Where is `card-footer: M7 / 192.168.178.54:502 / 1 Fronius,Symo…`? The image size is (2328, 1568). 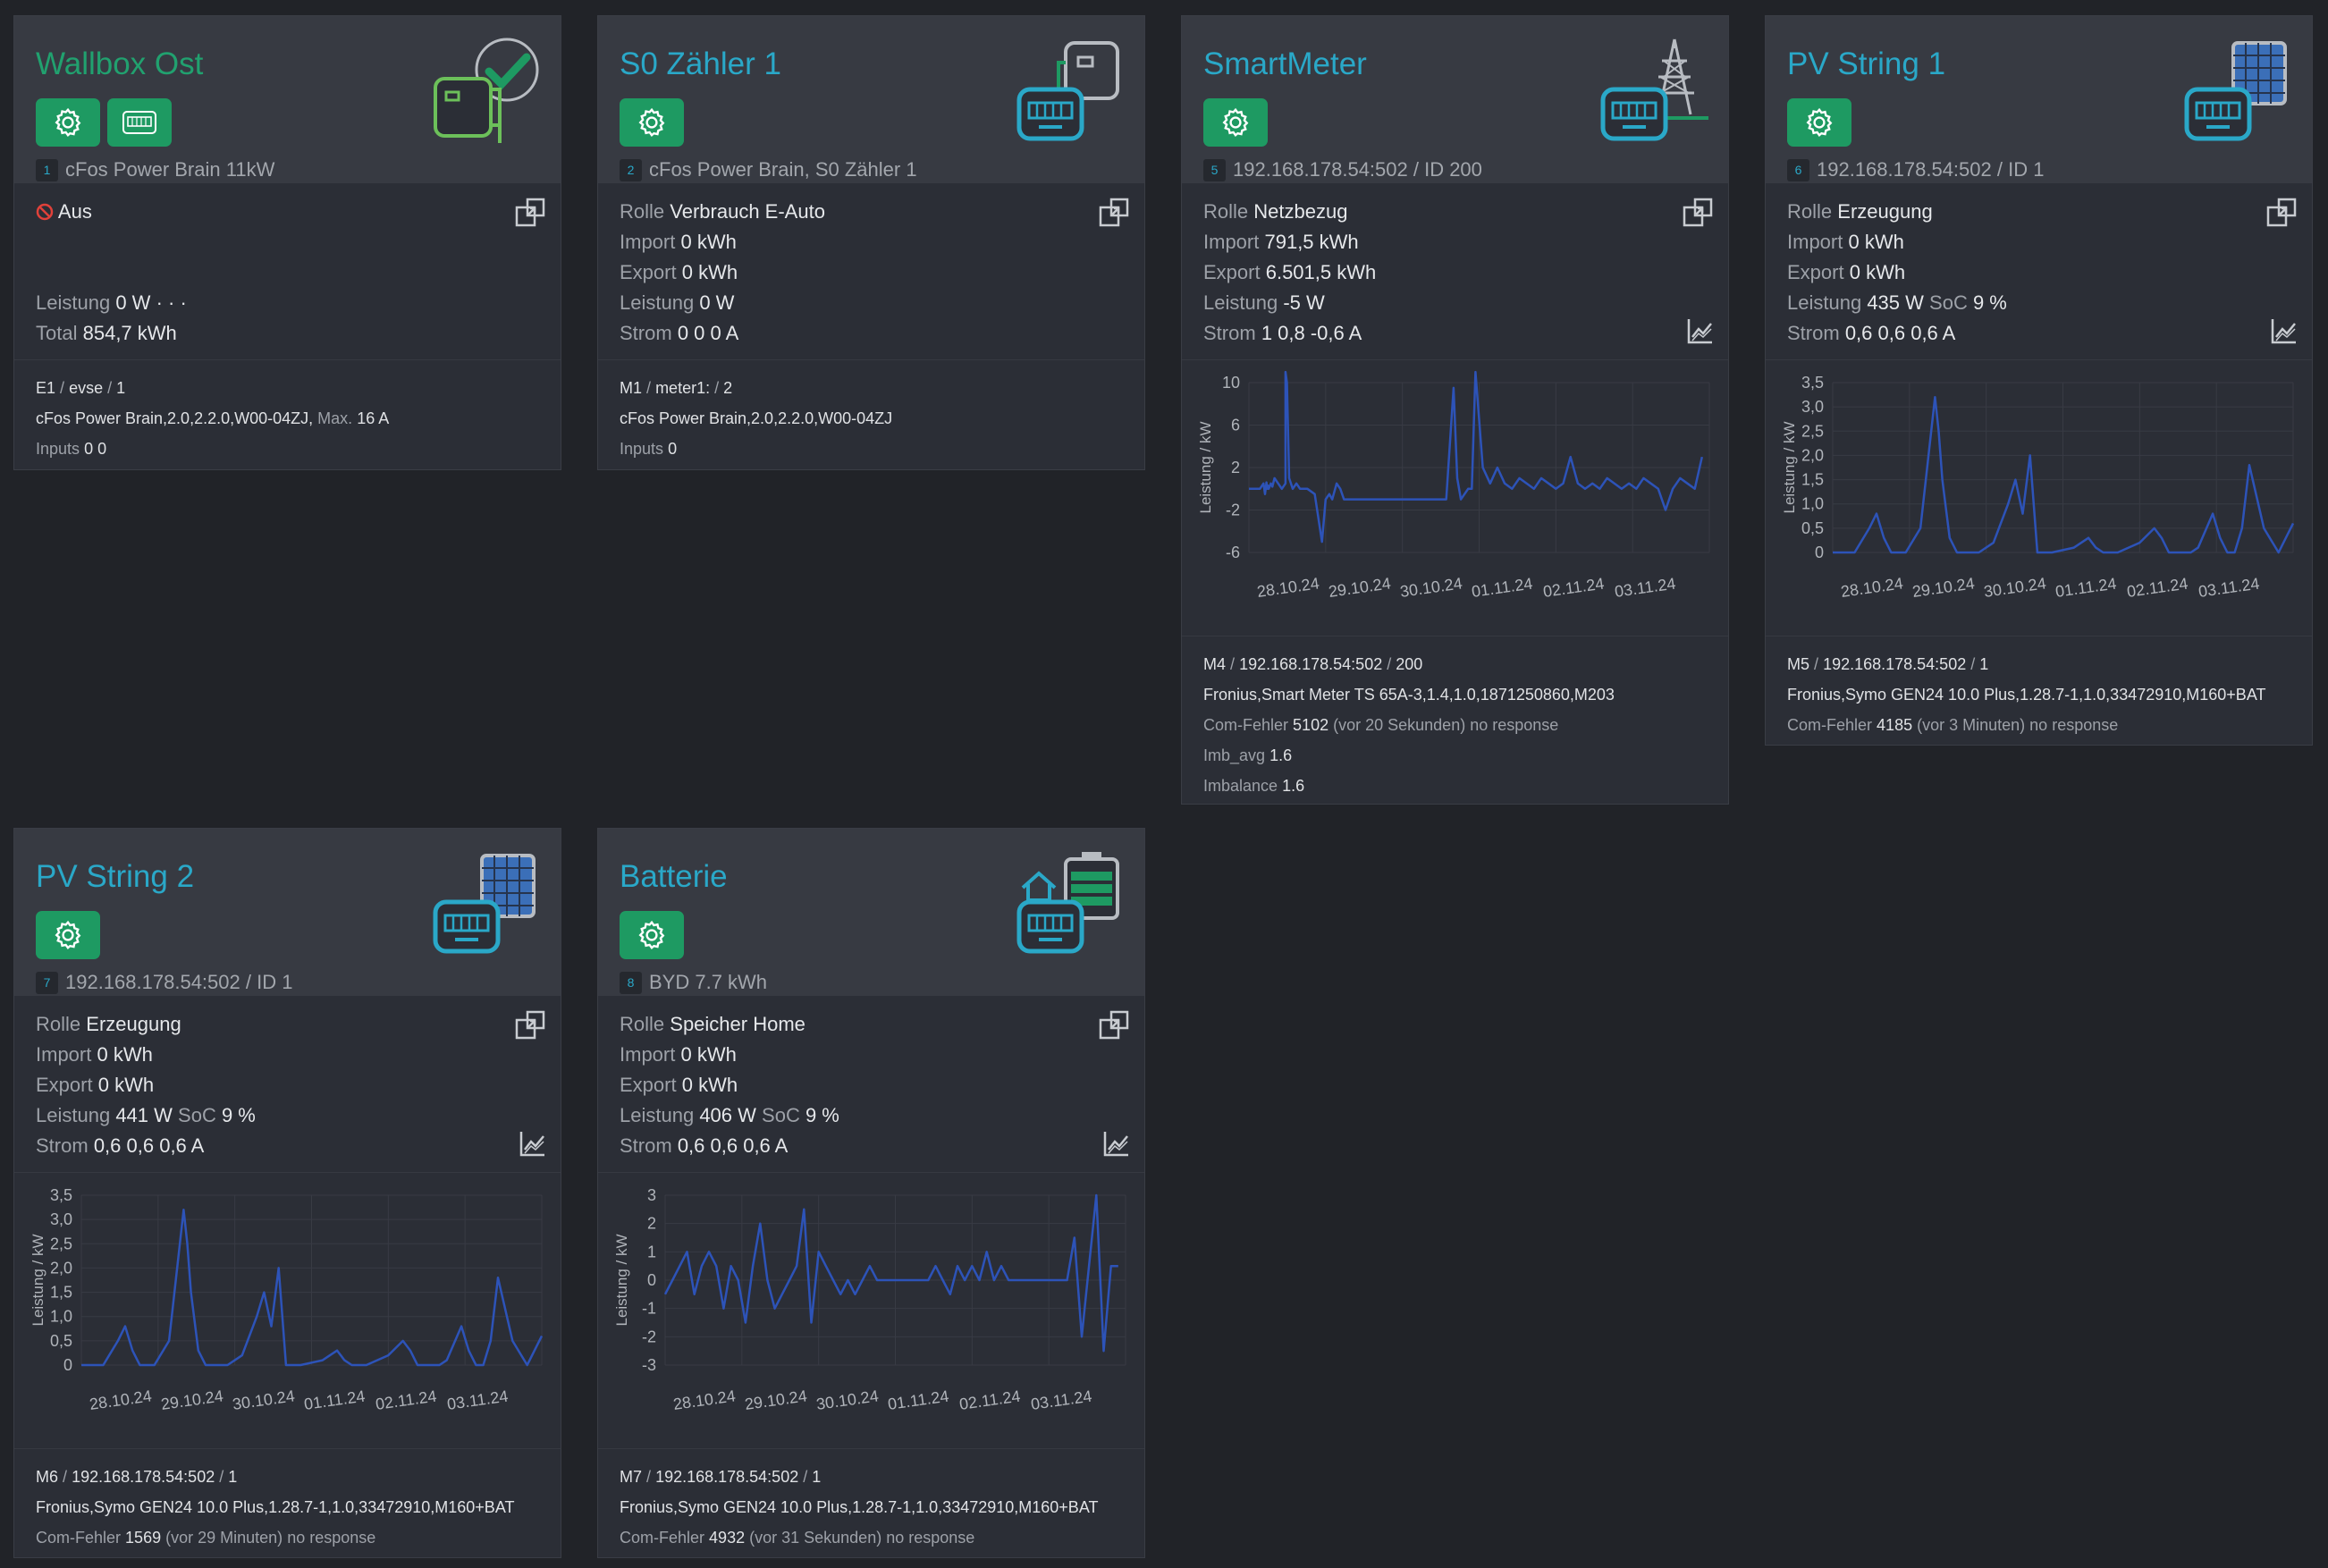 card-footer: M7 / 192.168.178.54:502 / 1 Fronius,Symo… is located at coordinates (871, 1504).